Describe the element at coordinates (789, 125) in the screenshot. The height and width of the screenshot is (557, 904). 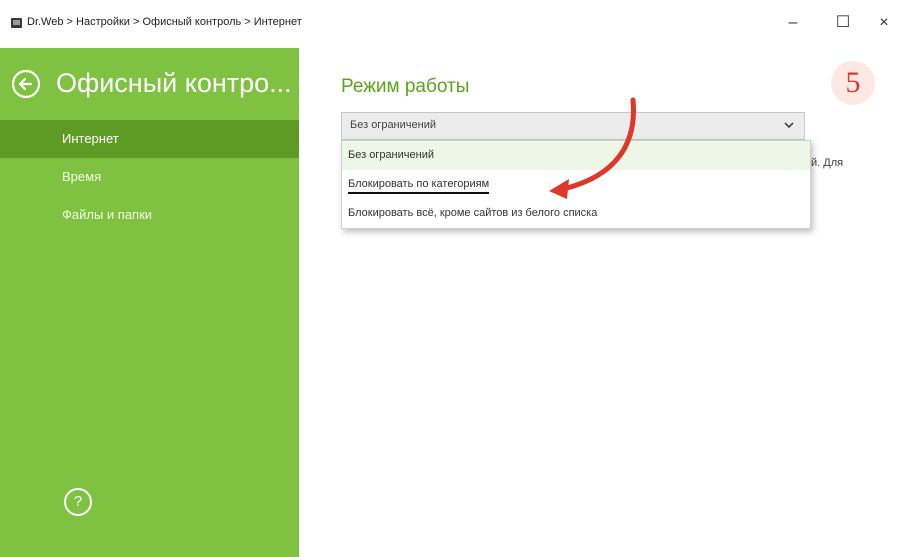
I see `chevron-down-icon` at that location.